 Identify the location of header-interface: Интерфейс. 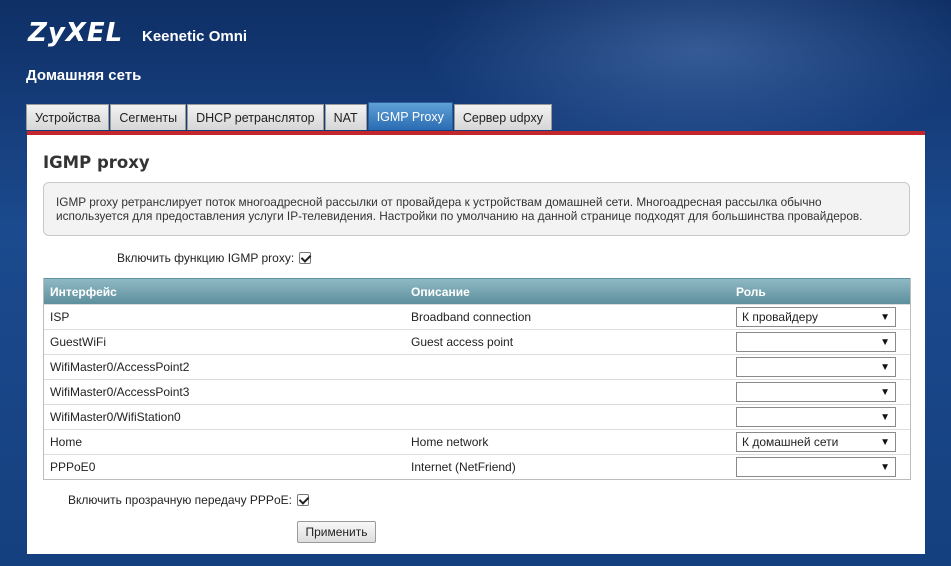
(83, 291).